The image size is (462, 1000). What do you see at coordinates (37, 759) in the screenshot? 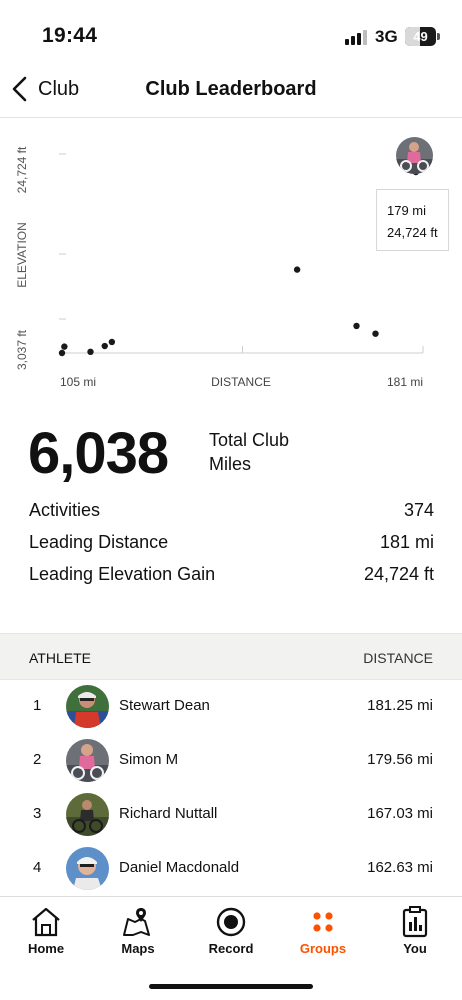
I see `row-rank: 2` at bounding box center [37, 759].